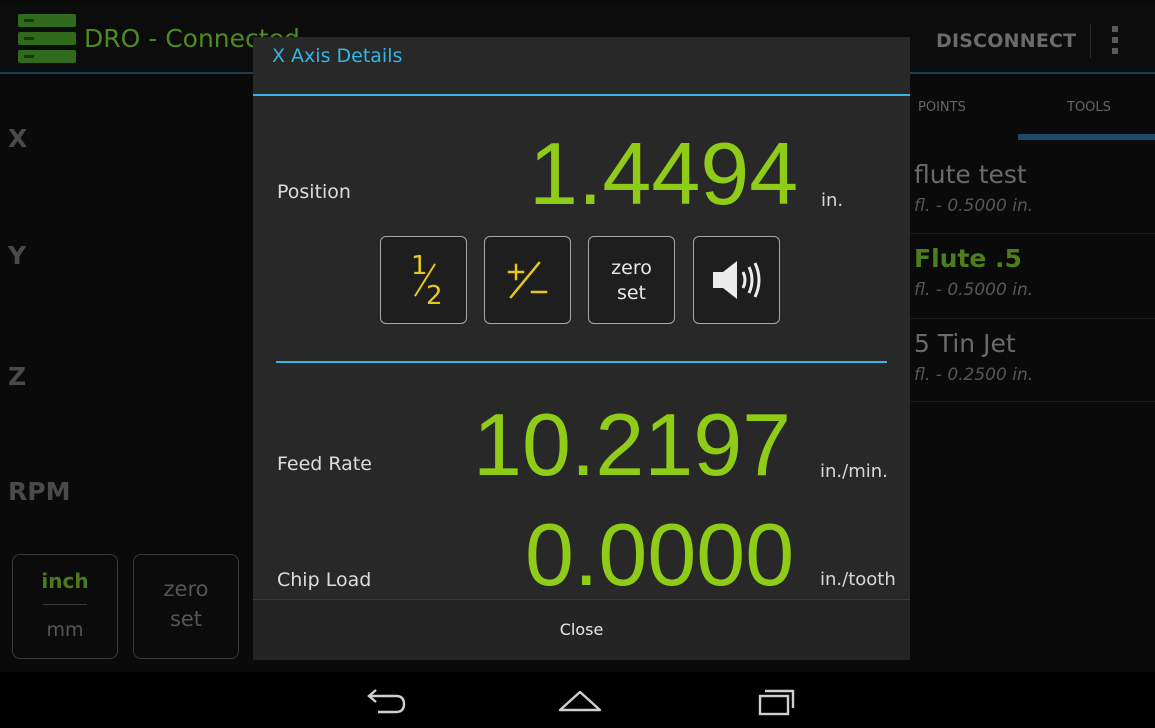  What do you see at coordinates (776, 700) in the screenshot?
I see `recent-apps-icon` at bounding box center [776, 700].